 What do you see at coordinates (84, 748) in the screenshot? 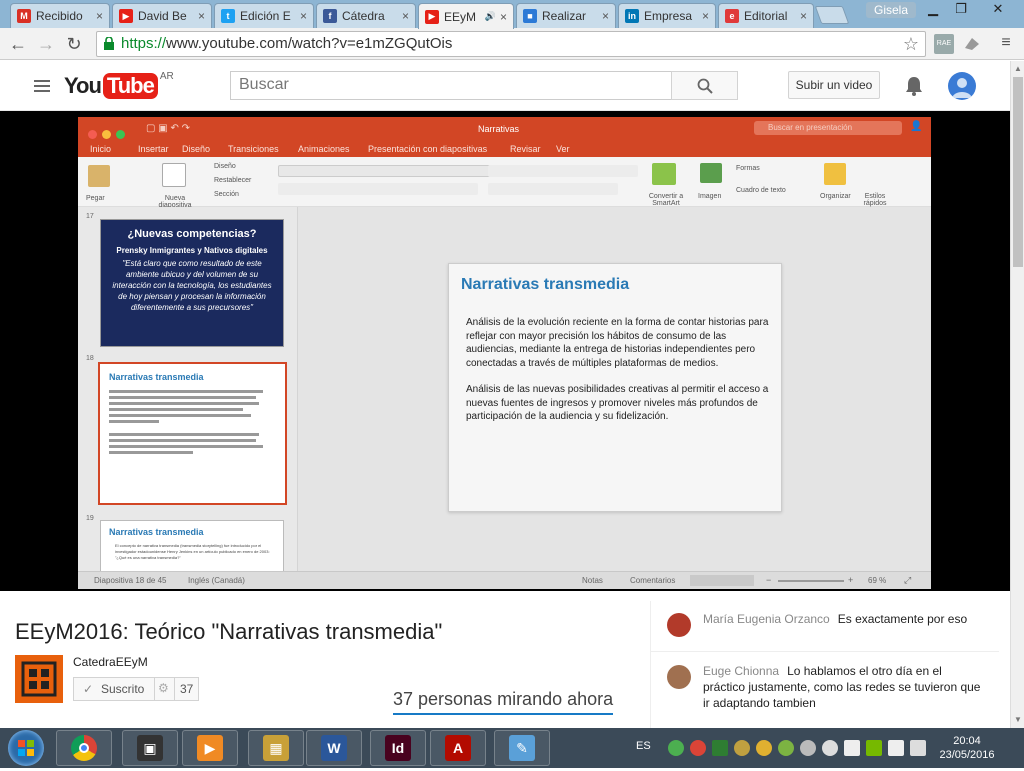
I see `taskbar-app-button` at bounding box center [84, 748].